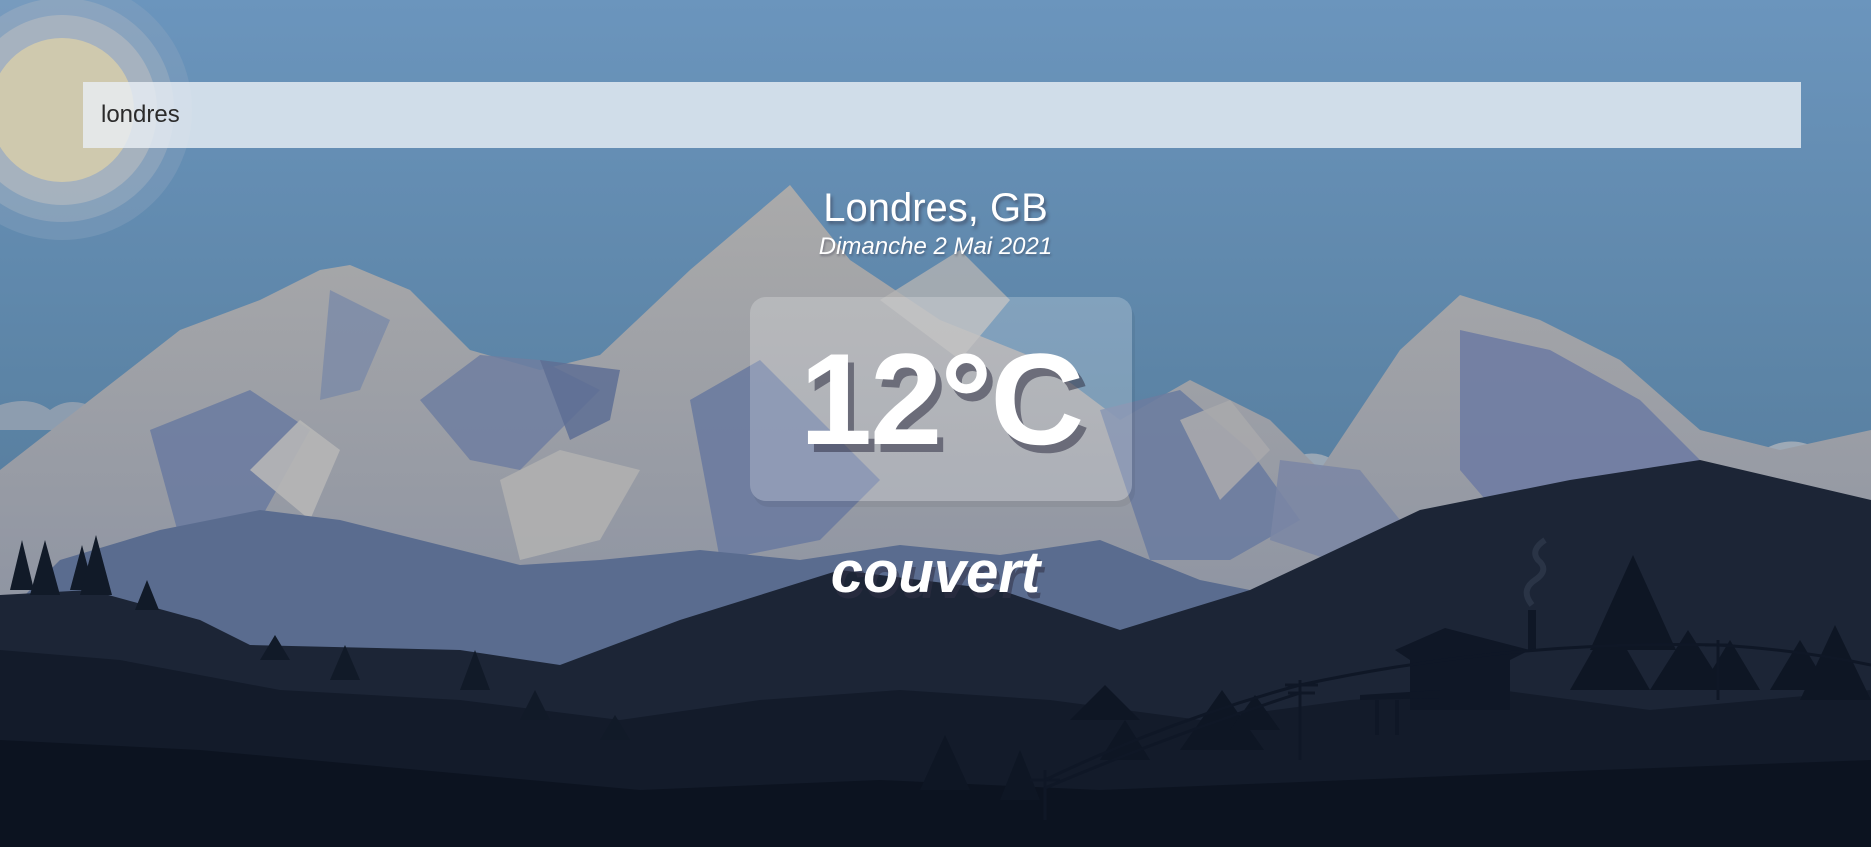  I want to click on current-date: Dimanche 2 Mai 2021, so click(935, 246).